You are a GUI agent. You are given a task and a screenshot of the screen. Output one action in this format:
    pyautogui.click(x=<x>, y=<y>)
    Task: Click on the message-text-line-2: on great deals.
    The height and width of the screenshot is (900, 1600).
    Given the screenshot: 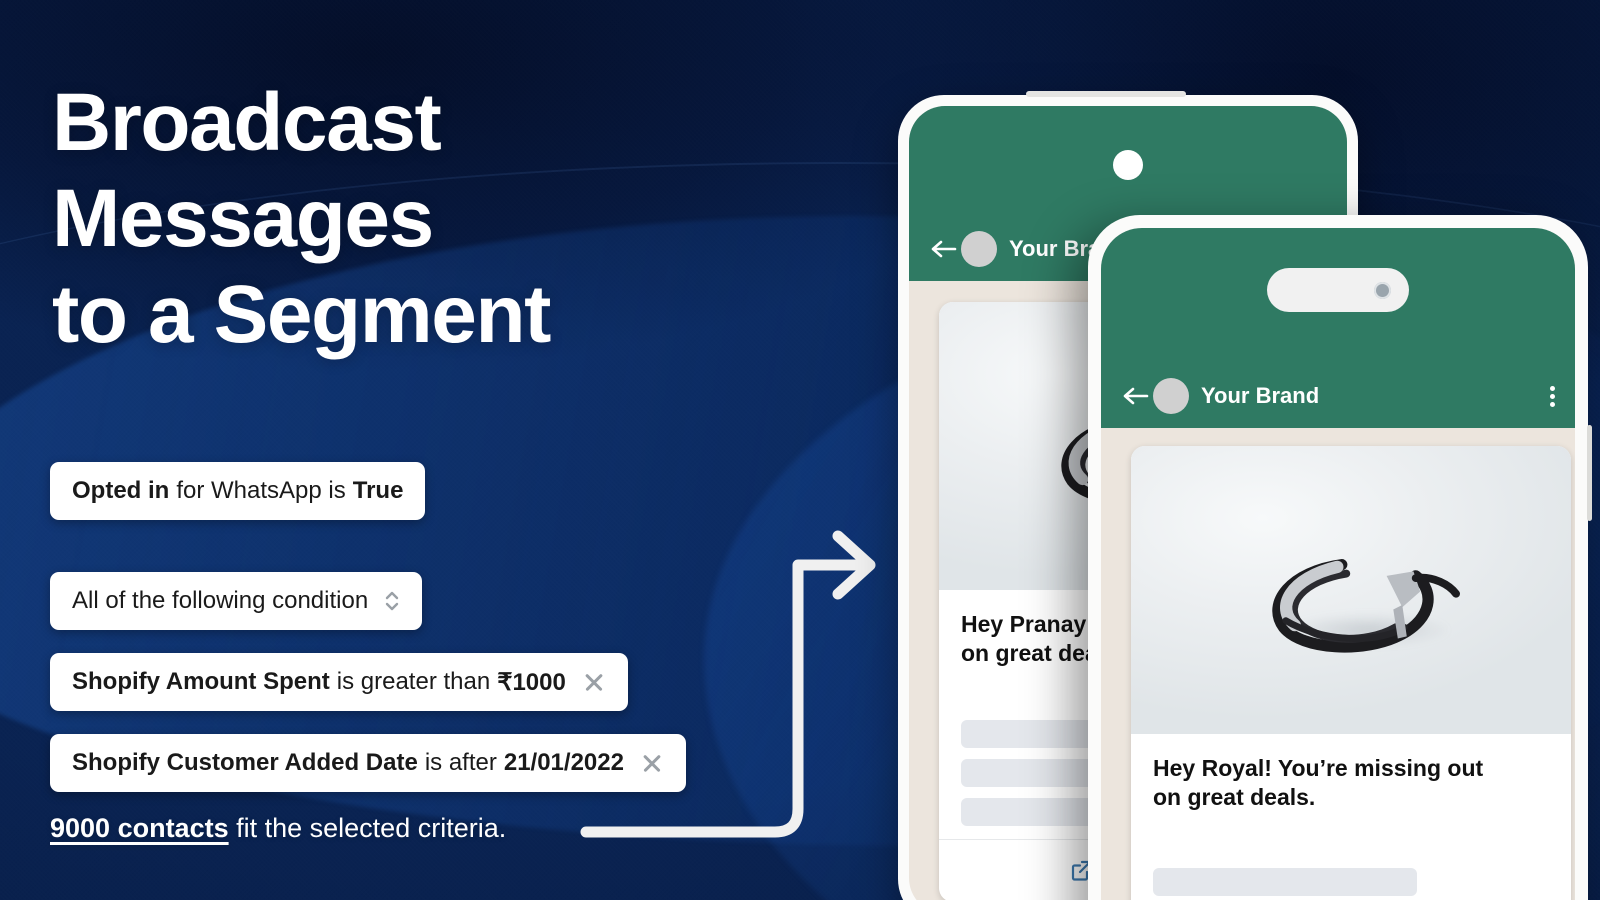 What is the action you would take?
    pyautogui.click(x=1234, y=796)
    